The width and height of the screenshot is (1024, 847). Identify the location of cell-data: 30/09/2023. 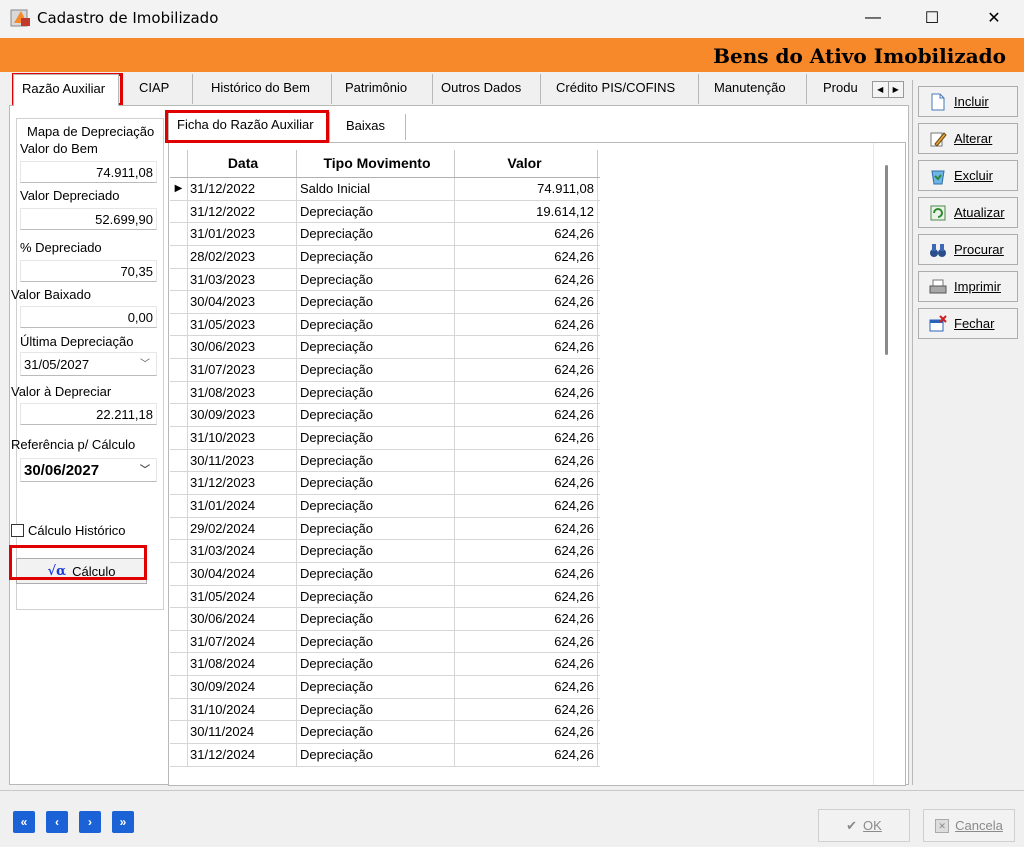
(242, 415).